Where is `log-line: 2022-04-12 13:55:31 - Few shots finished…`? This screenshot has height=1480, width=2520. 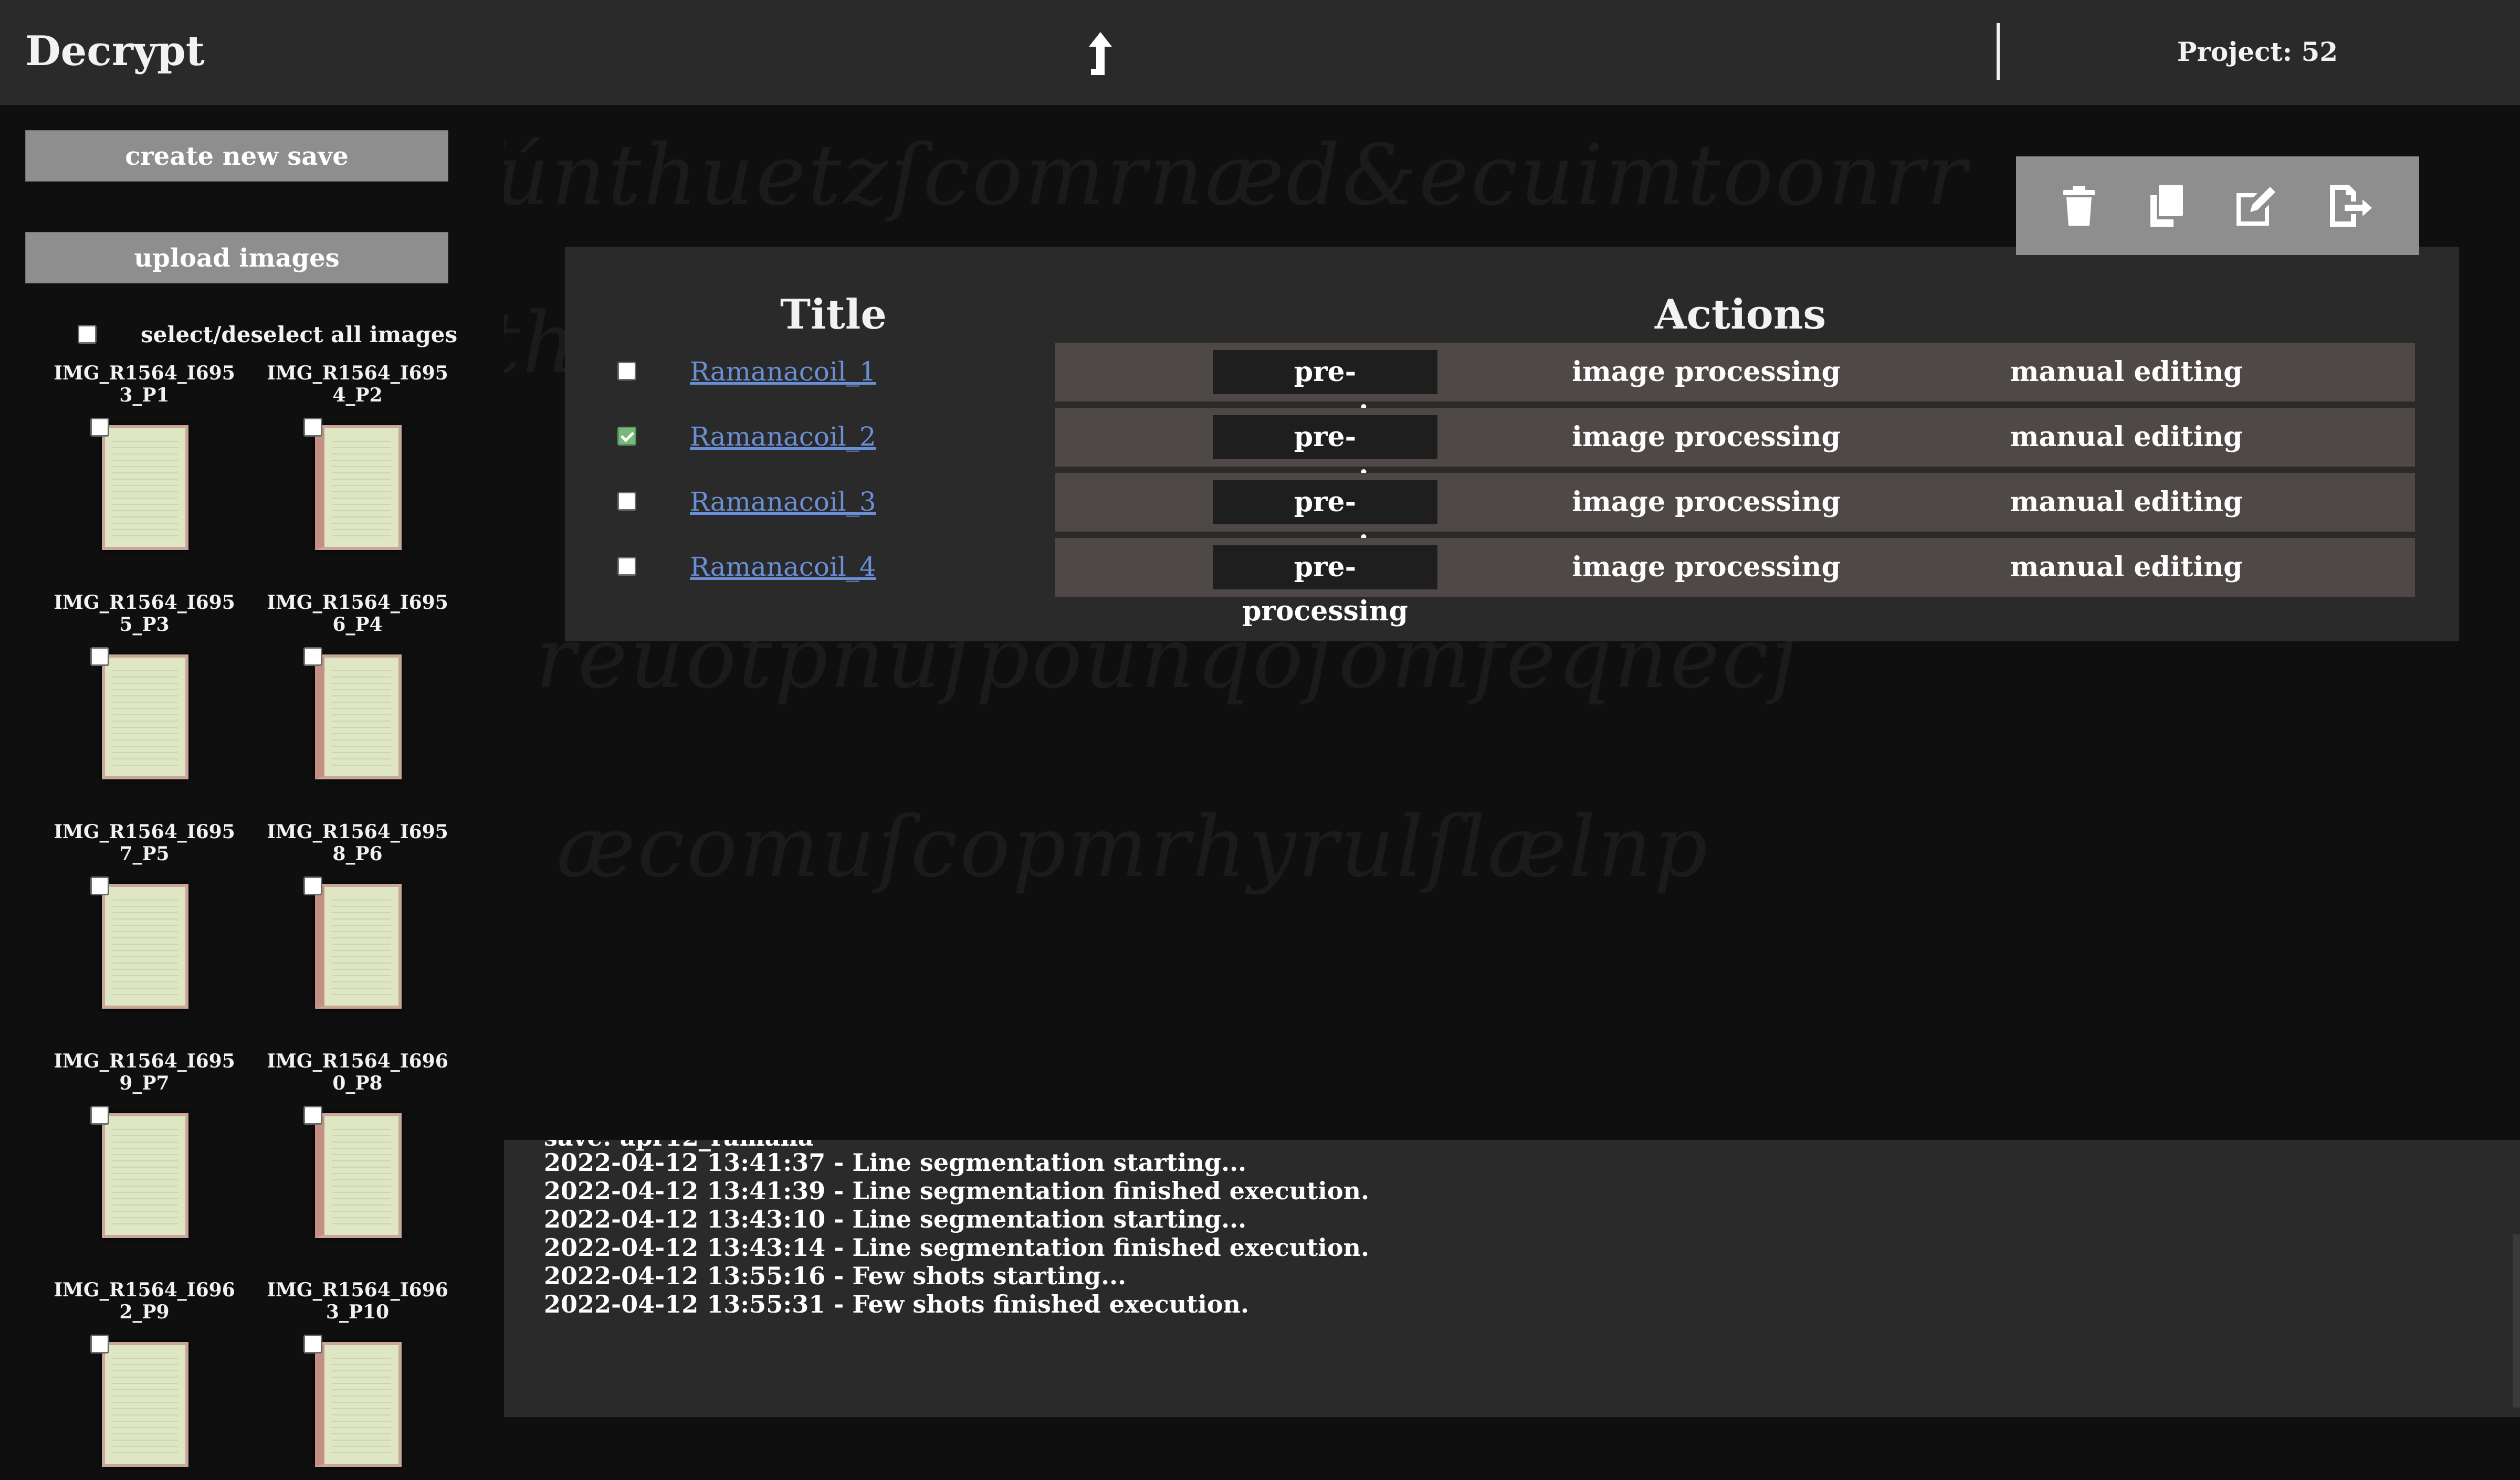
log-line: 2022-04-12 13:55:31 - Few shots finished… is located at coordinates (897, 1304).